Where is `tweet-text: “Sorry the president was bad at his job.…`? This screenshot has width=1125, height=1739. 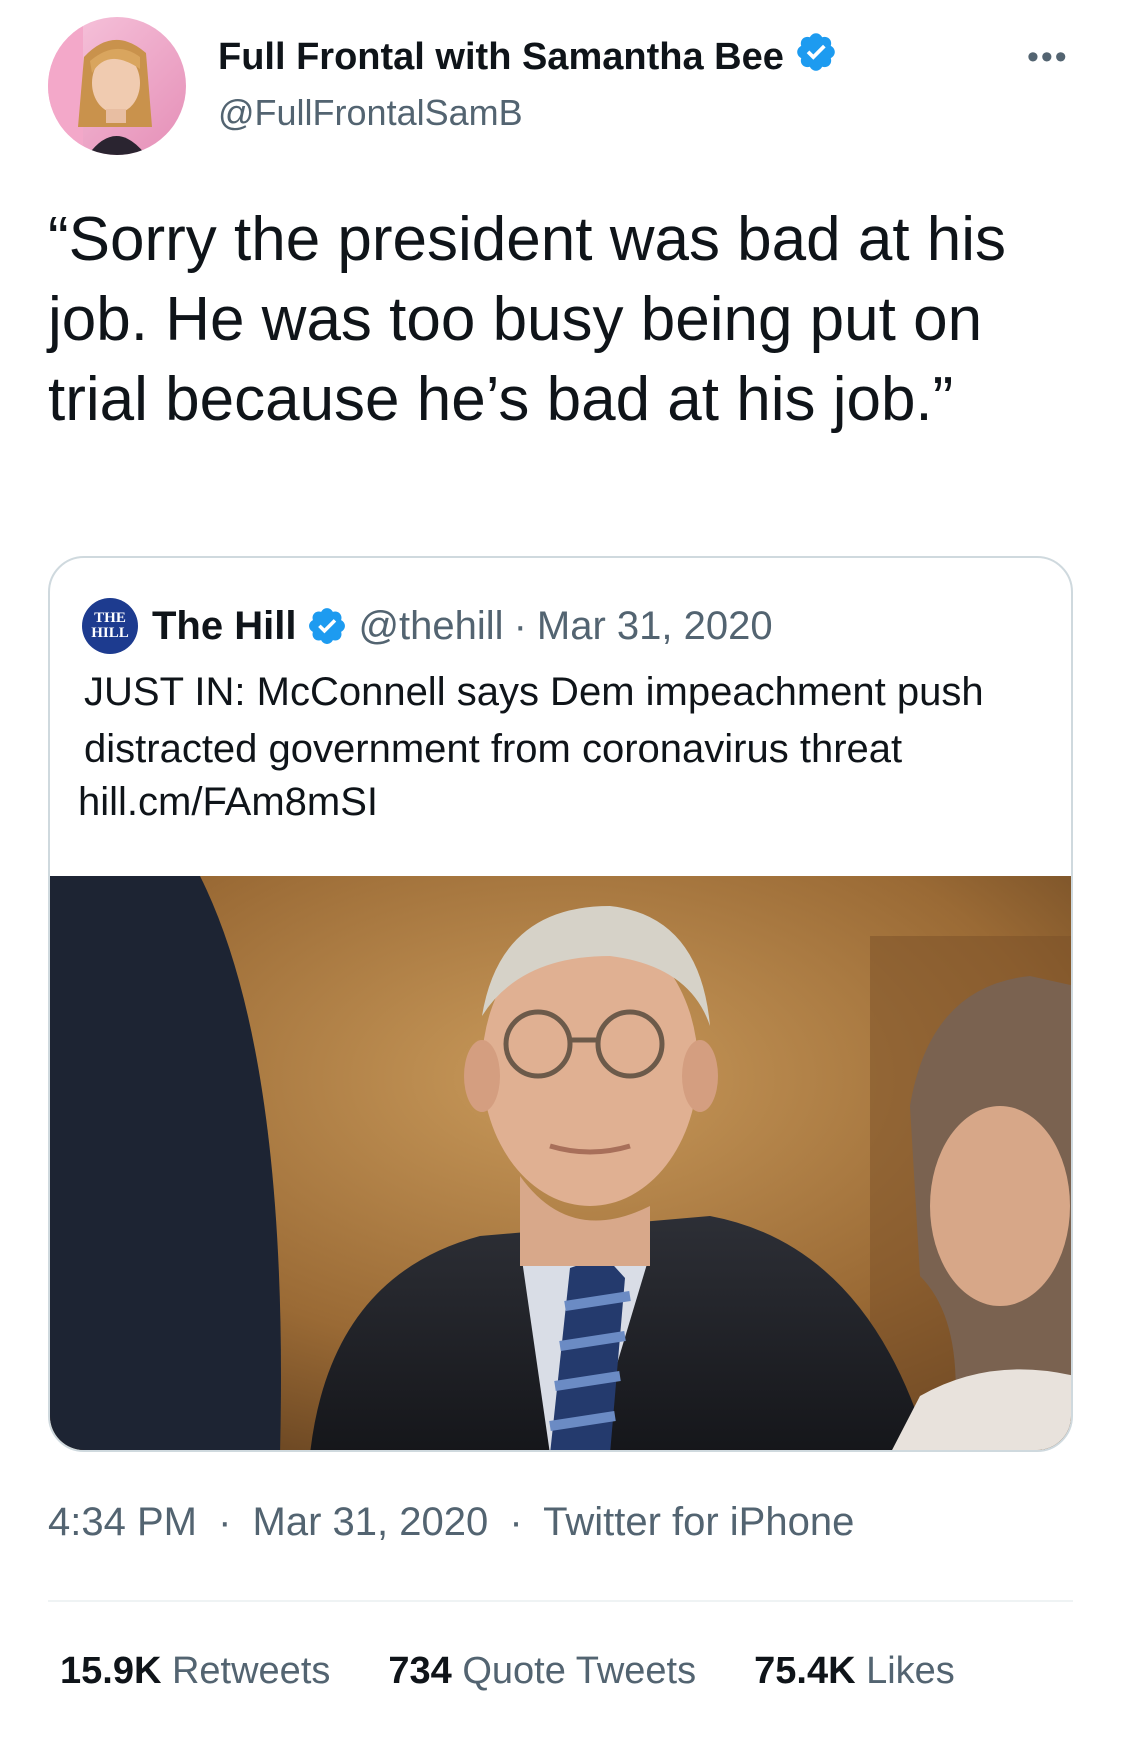
tweet-text: “Sorry the president was bad at his job.… is located at coordinates (527, 319).